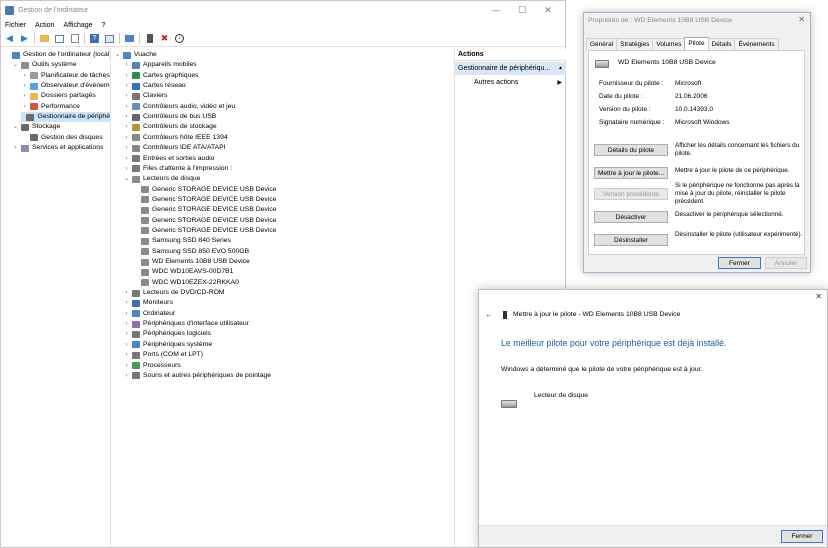 Image resolution: width=828 pixels, height=548 pixels. What do you see at coordinates (167, 345) in the screenshot?
I see `device-tree-item: › Périphériques système` at bounding box center [167, 345].